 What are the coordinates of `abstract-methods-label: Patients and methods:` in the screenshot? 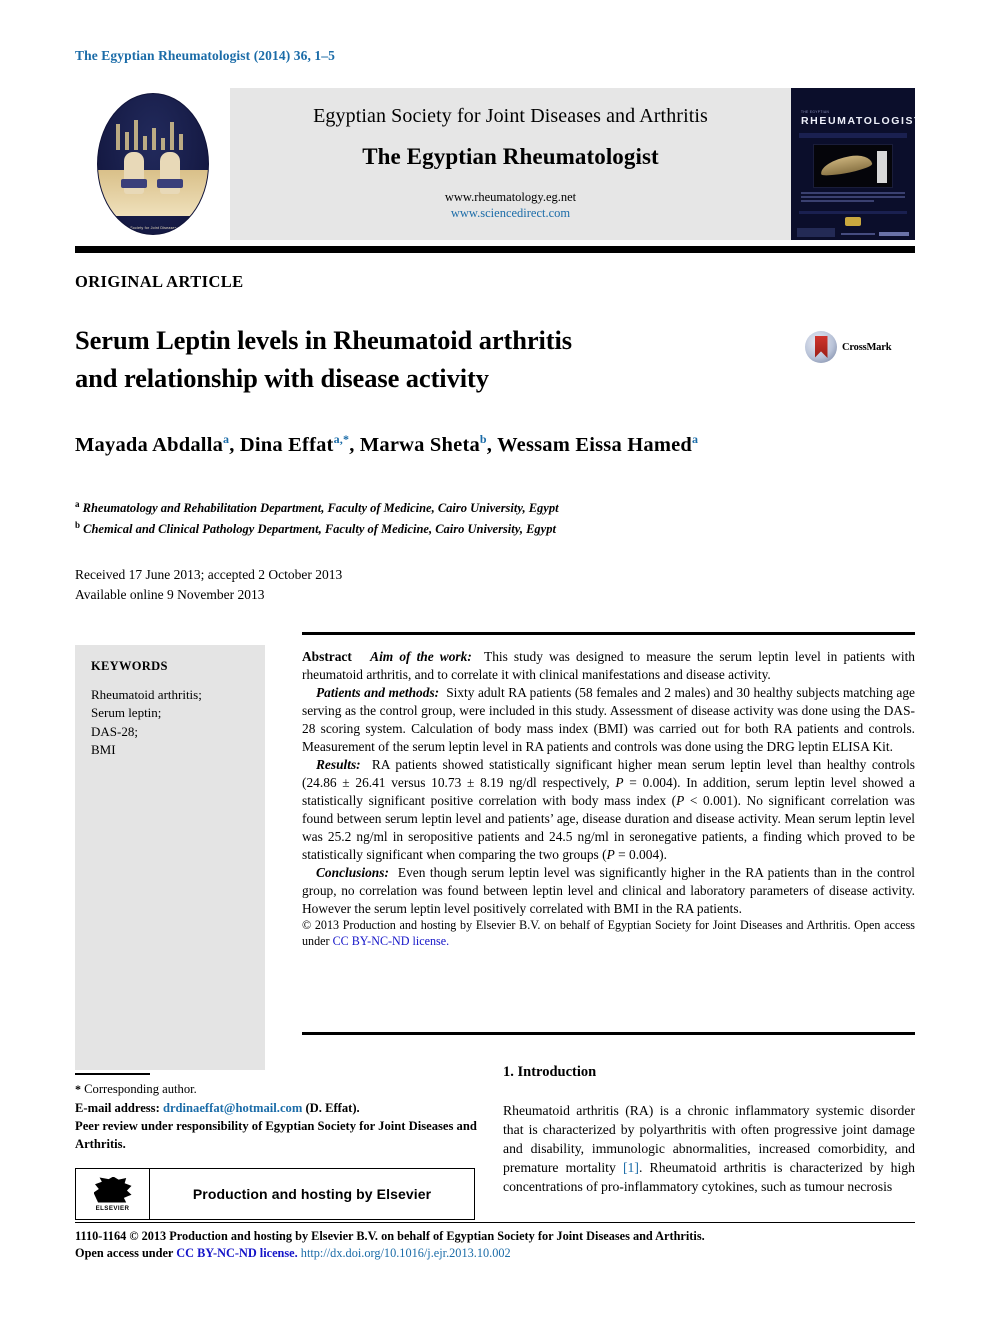 It's located at (378, 692).